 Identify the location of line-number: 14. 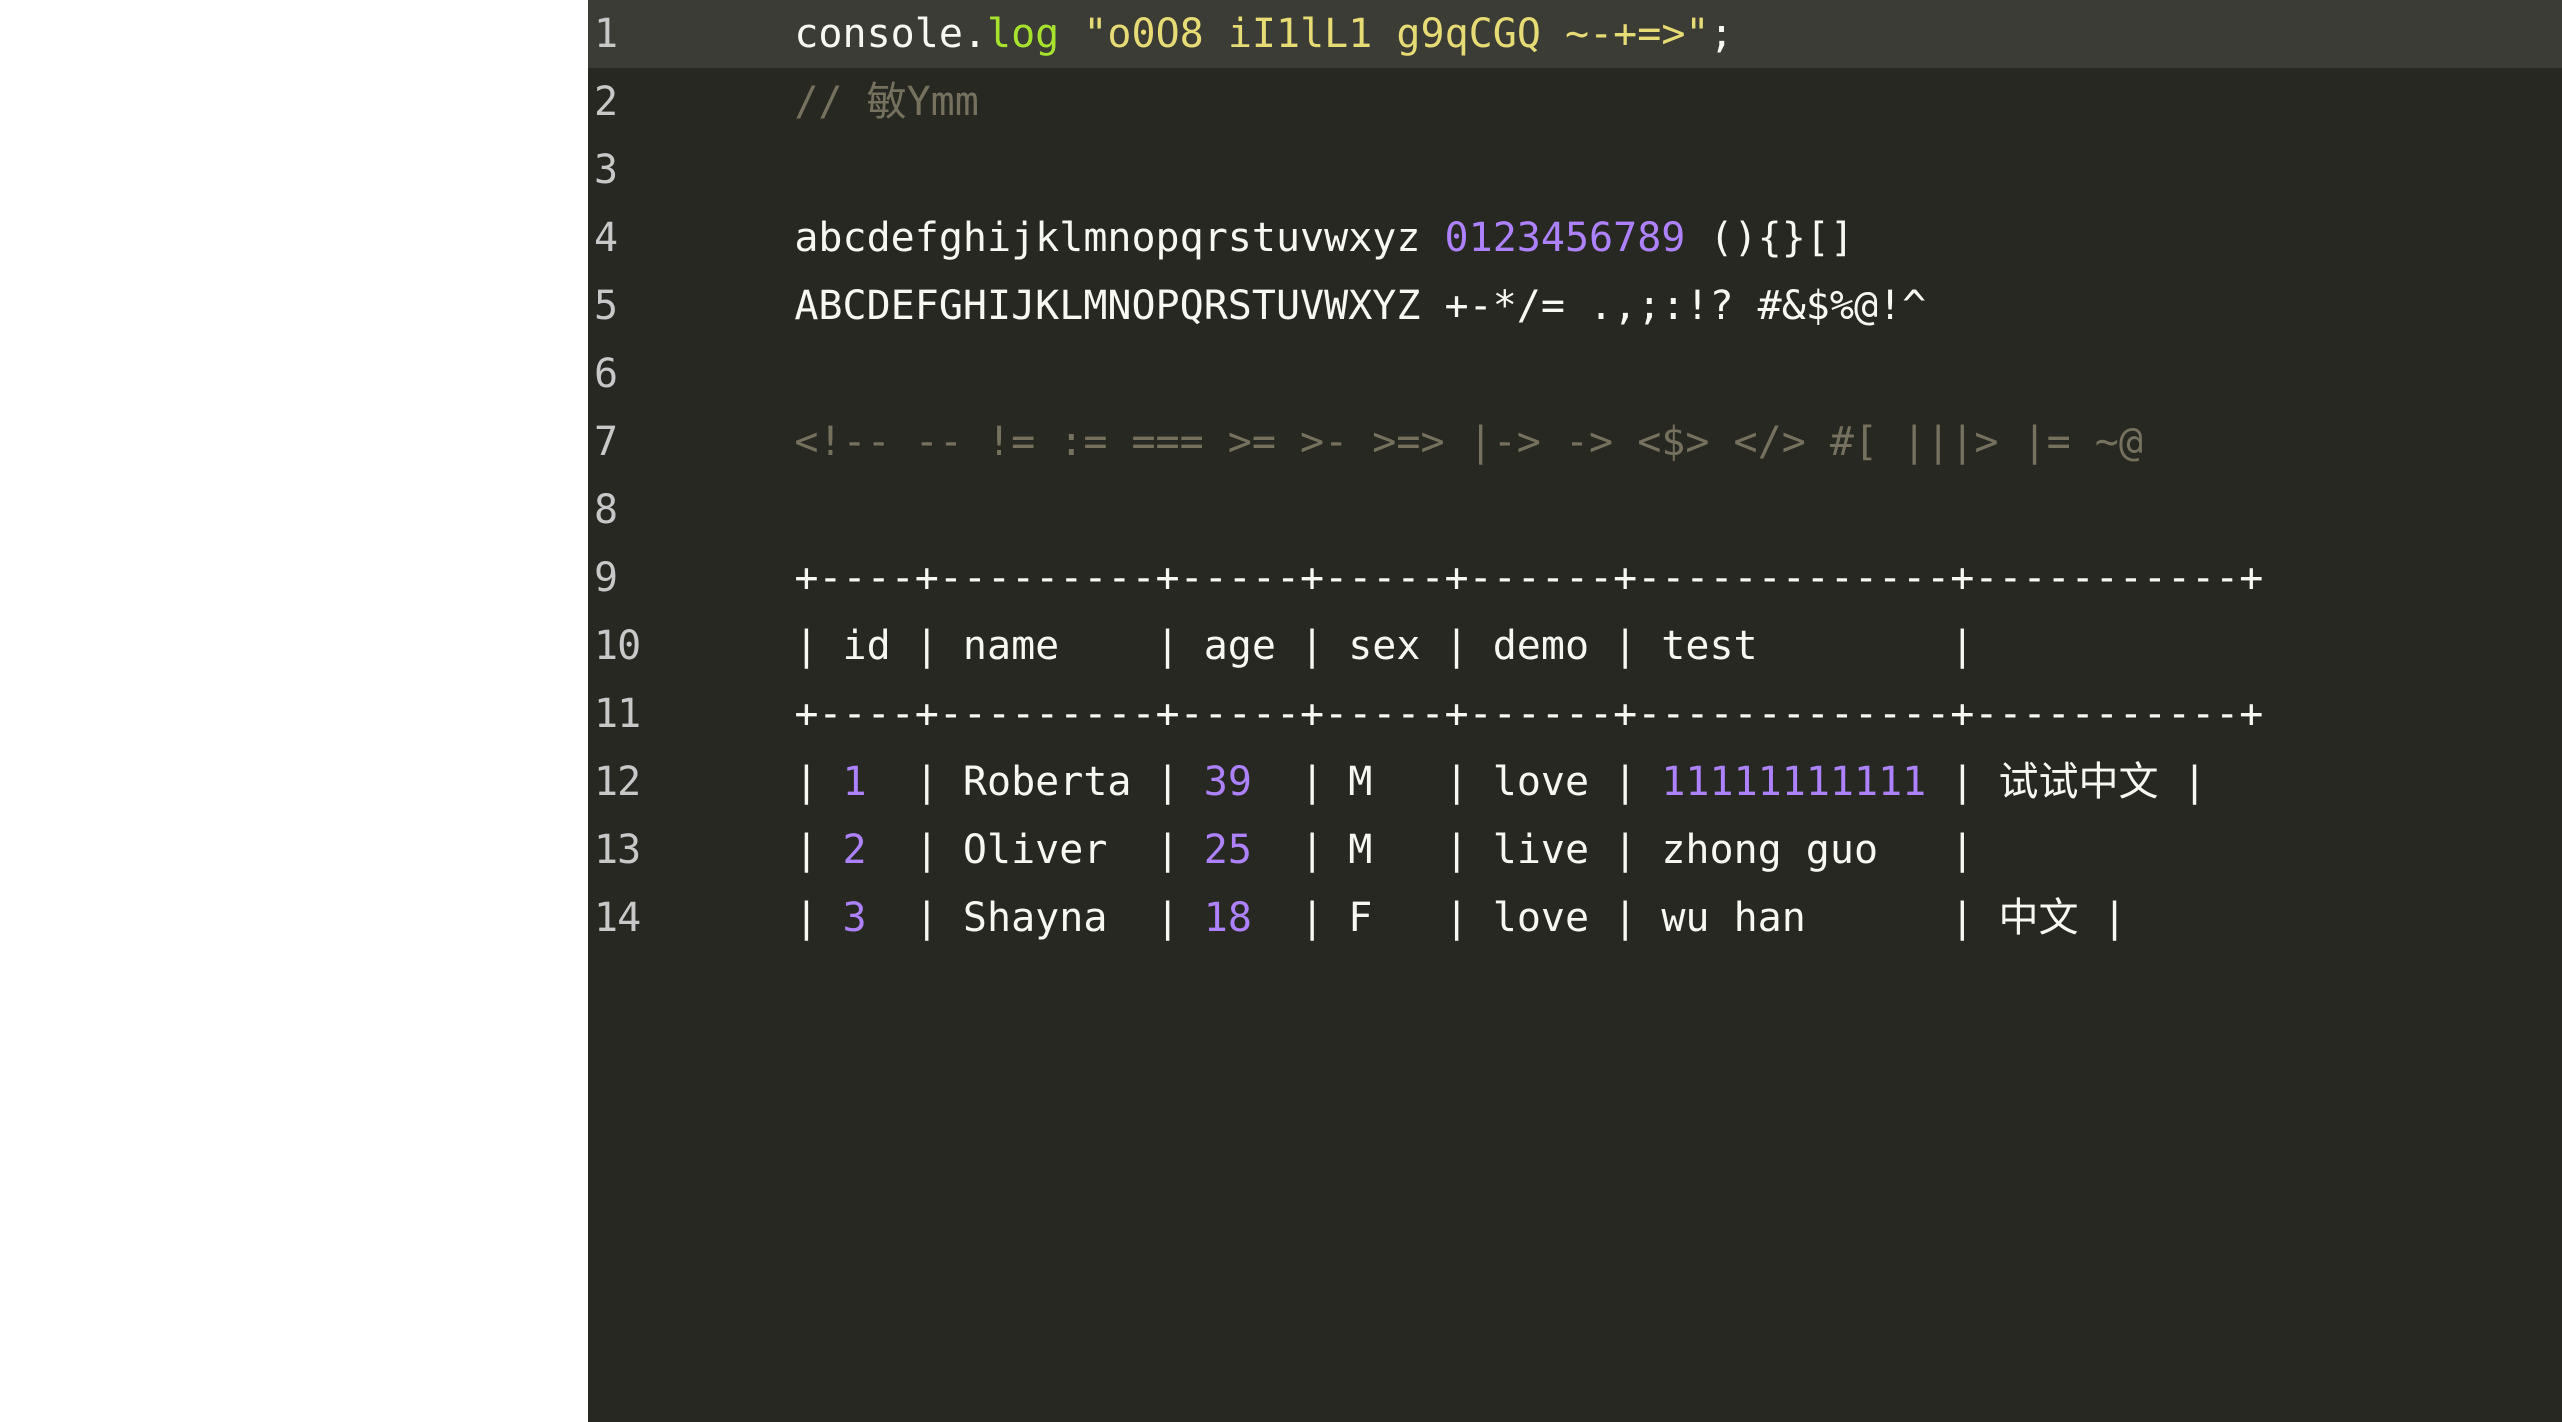
(617, 918).